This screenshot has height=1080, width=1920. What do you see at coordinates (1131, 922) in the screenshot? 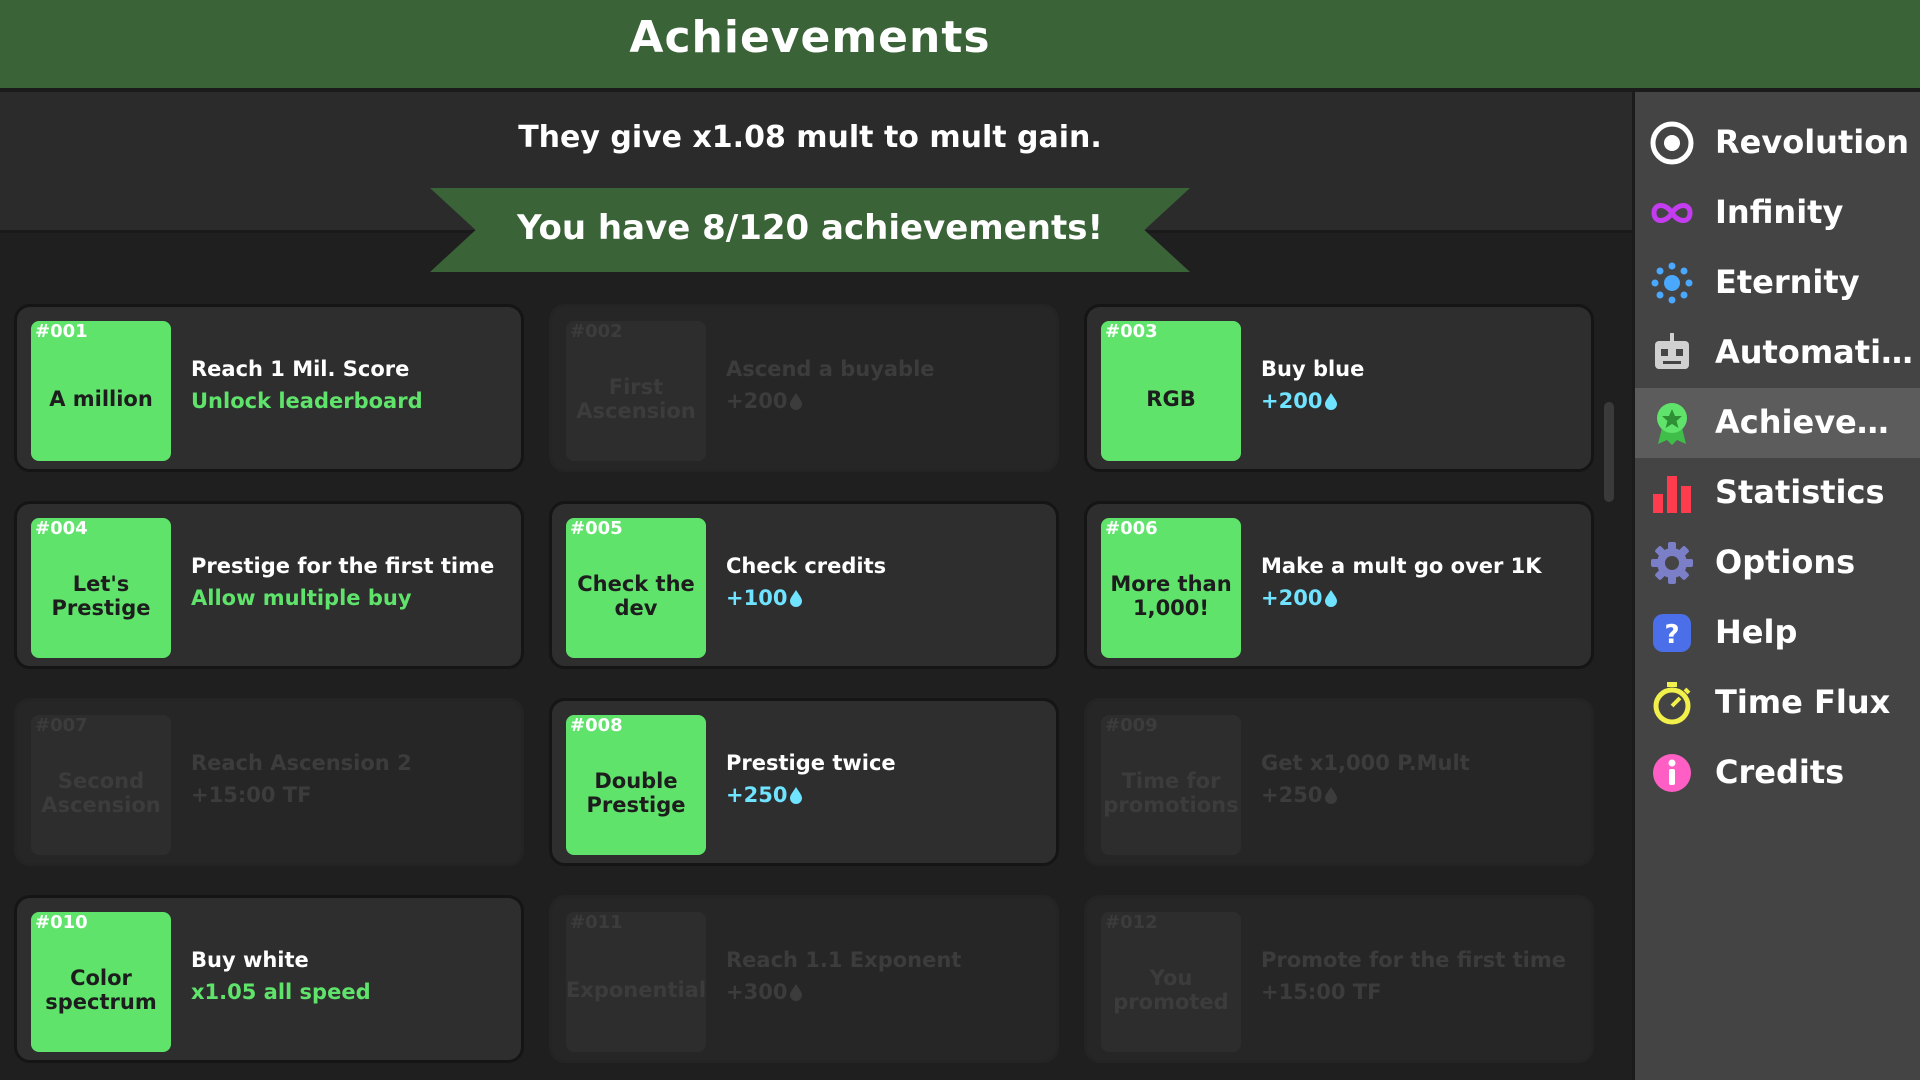
I see `achievement-number: #012` at bounding box center [1131, 922].